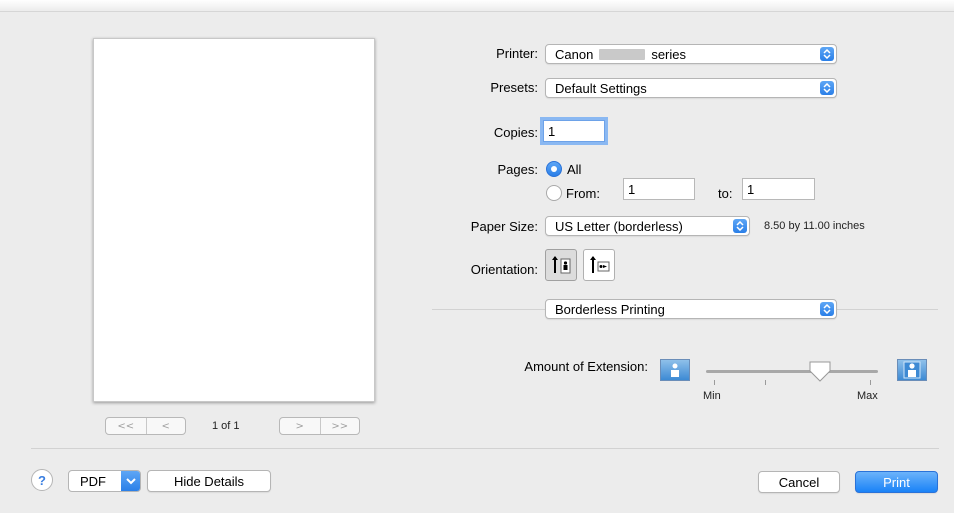 This screenshot has width=954, height=513. Describe the element at coordinates (554, 169) in the screenshot. I see `pages-all-radio` at that location.